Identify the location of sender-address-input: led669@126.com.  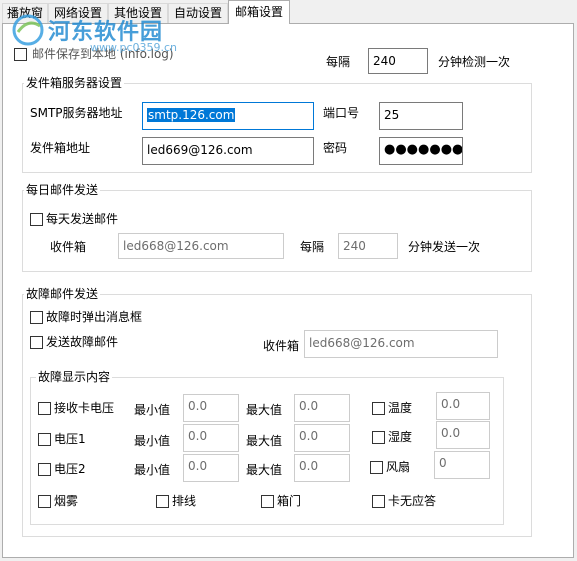
(228, 151).